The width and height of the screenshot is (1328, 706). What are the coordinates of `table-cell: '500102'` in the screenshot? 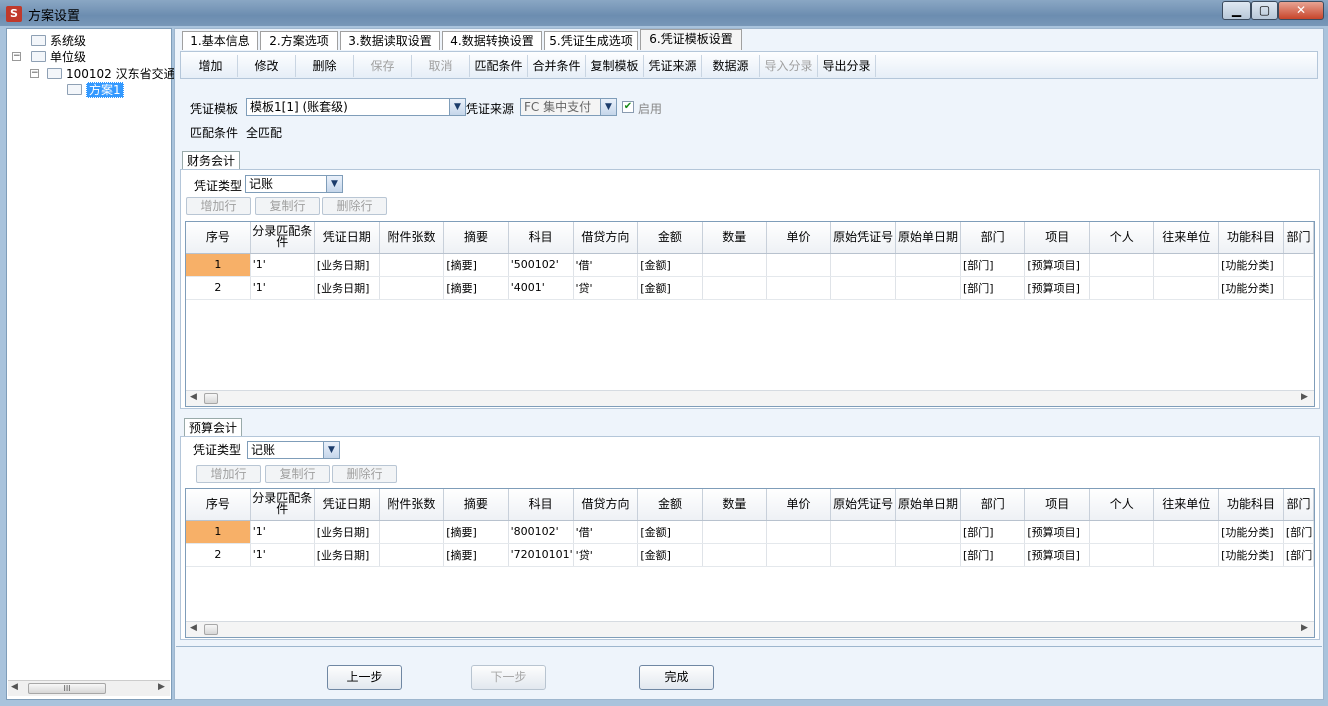 It's located at (541, 265).